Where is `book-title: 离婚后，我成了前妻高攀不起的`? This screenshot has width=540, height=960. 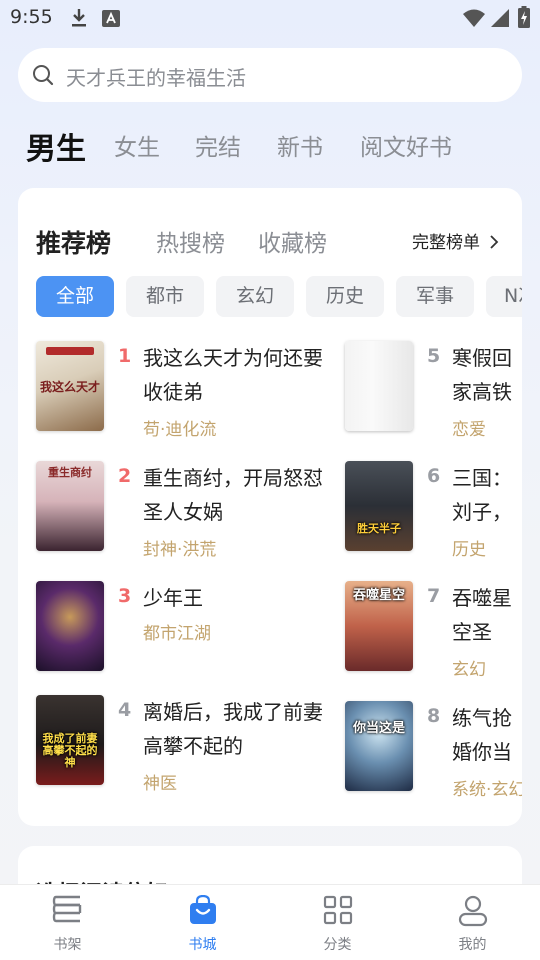 book-title: 离婚后，我成了前妻高攀不起的 is located at coordinates (233, 729).